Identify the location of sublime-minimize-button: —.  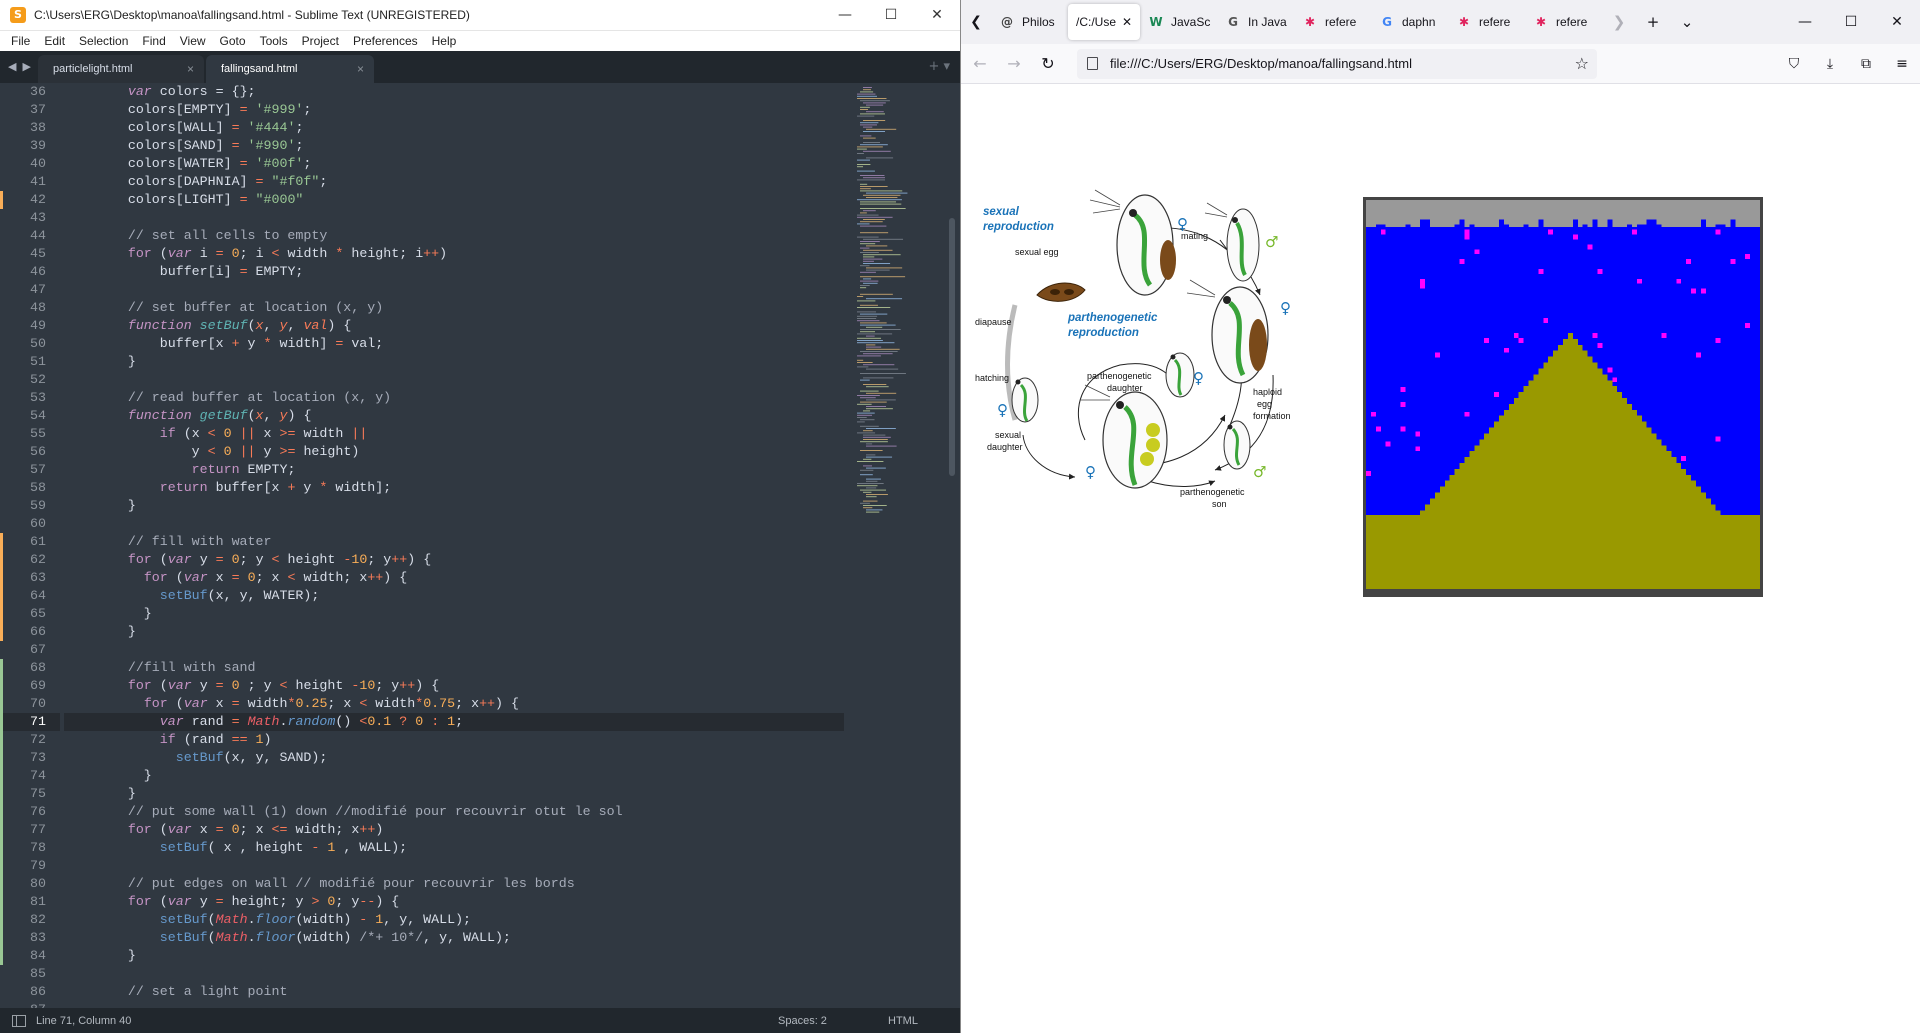
(845, 15).